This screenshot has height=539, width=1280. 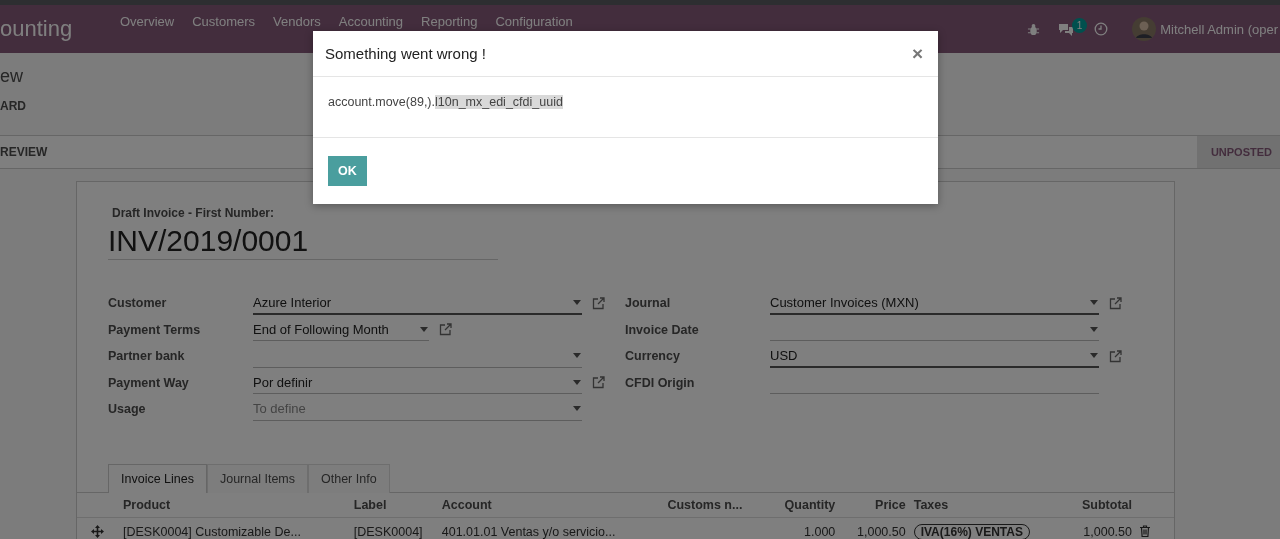 What do you see at coordinates (934, 356) in the screenshot?
I see `input-field: USD` at bounding box center [934, 356].